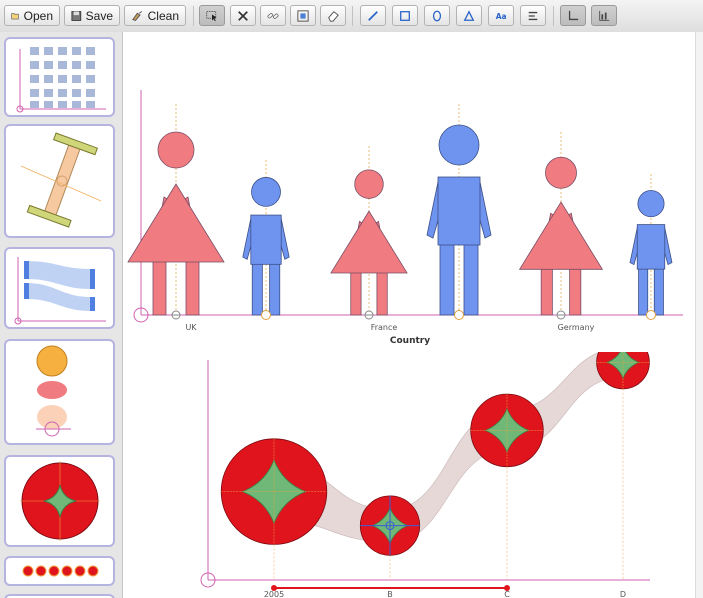  What do you see at coordinates (76, 15) in the screenshot?
I see `floppy-icon` at bounding box center [76, 15].